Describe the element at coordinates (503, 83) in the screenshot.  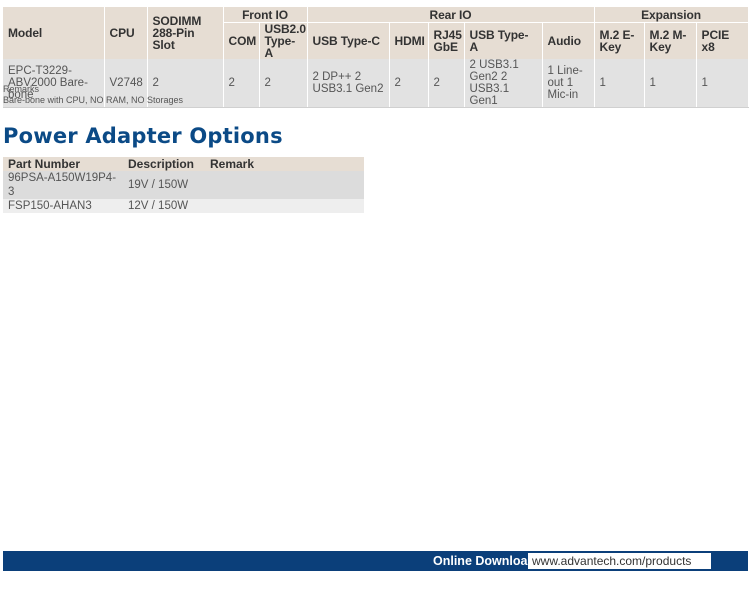
I see `cell-usba: 2 USB3.1 Gen2 2 USB3.1 Gen1` at that location.